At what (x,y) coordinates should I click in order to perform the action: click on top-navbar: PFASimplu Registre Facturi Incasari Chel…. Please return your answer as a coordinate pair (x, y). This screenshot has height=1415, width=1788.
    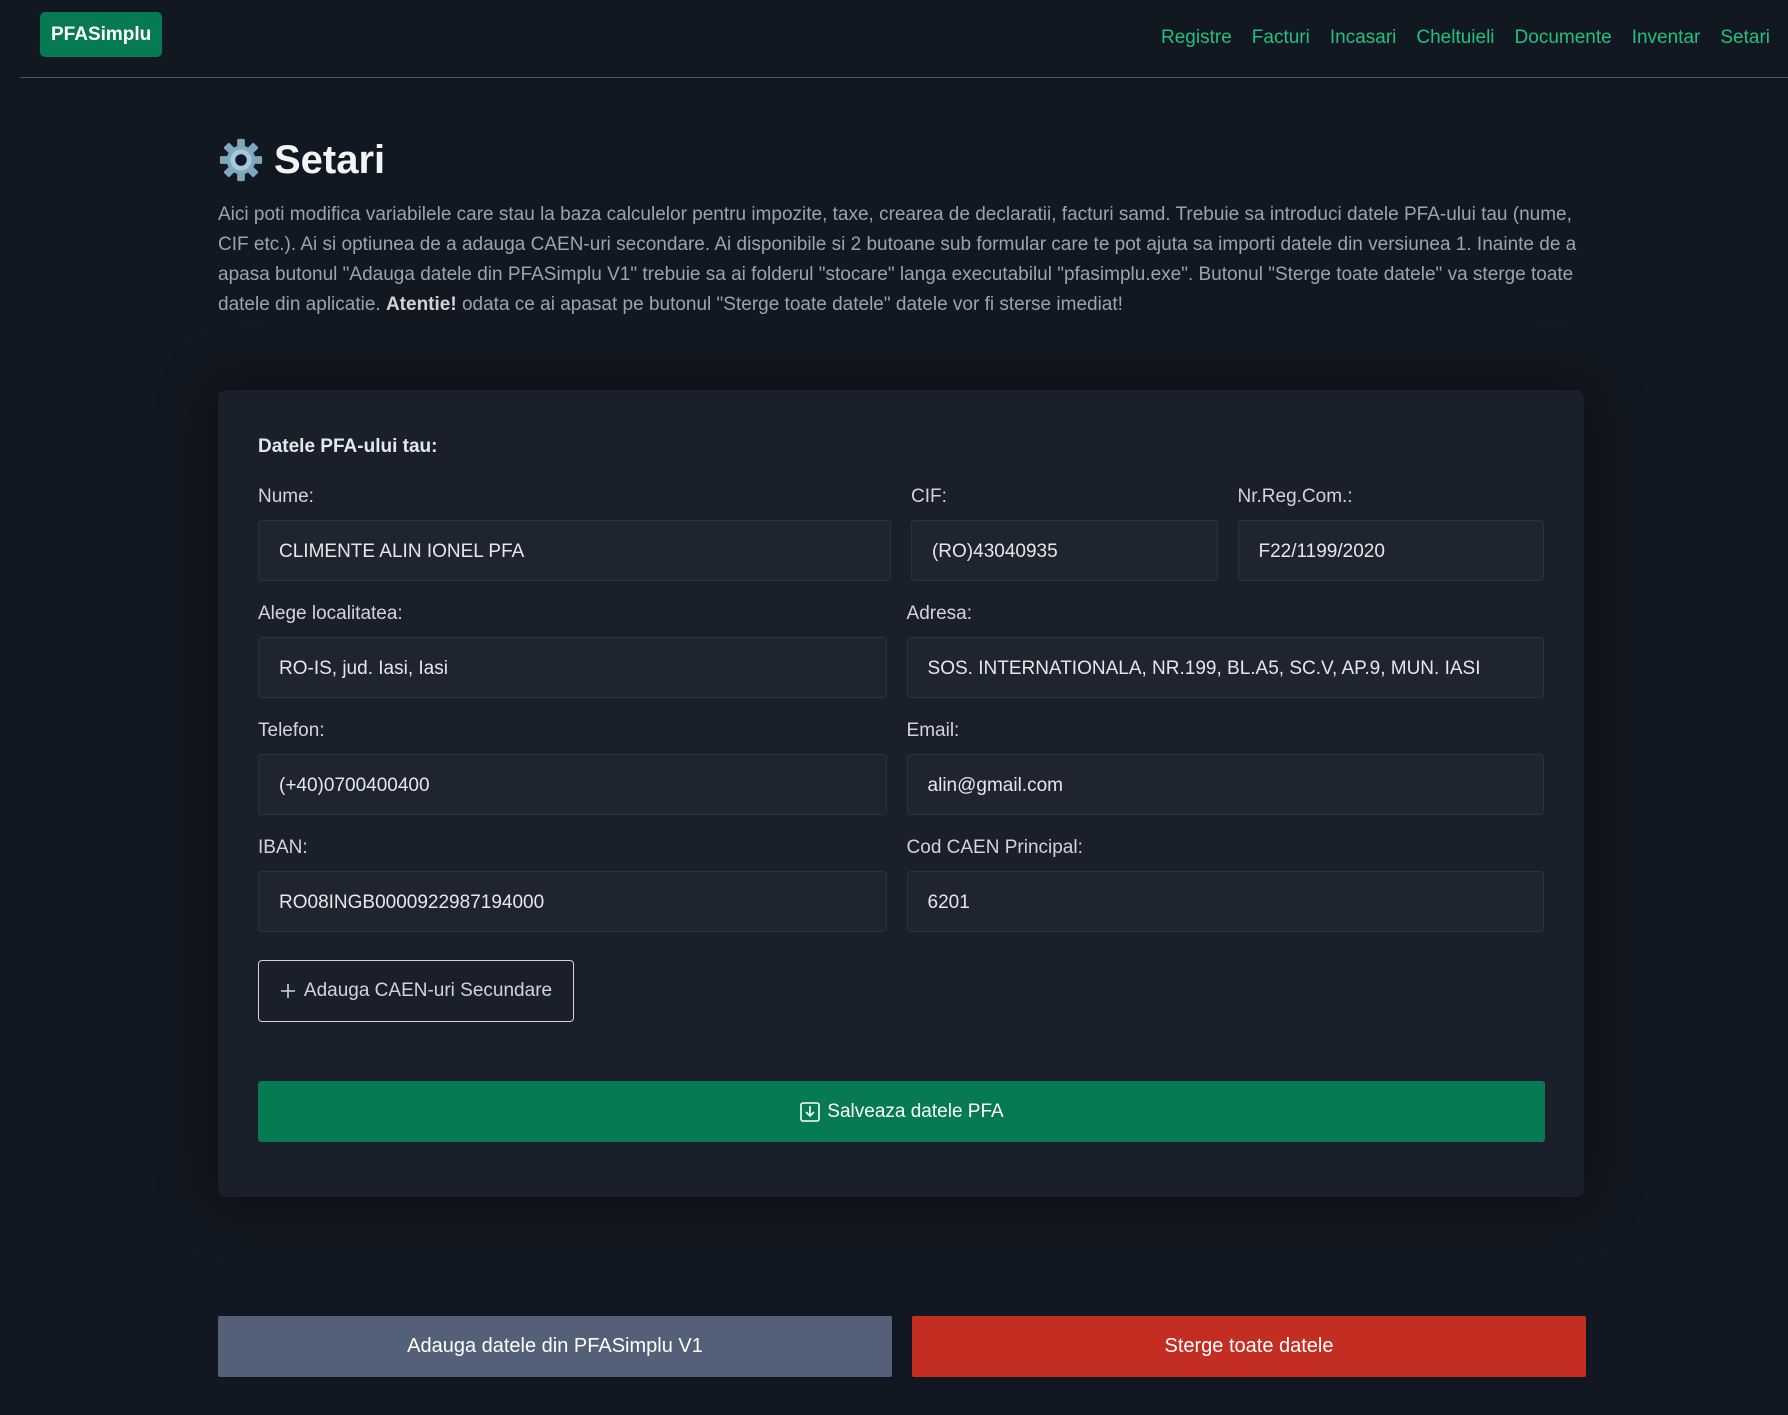
    Looking at the image, I should click on (904, 39).